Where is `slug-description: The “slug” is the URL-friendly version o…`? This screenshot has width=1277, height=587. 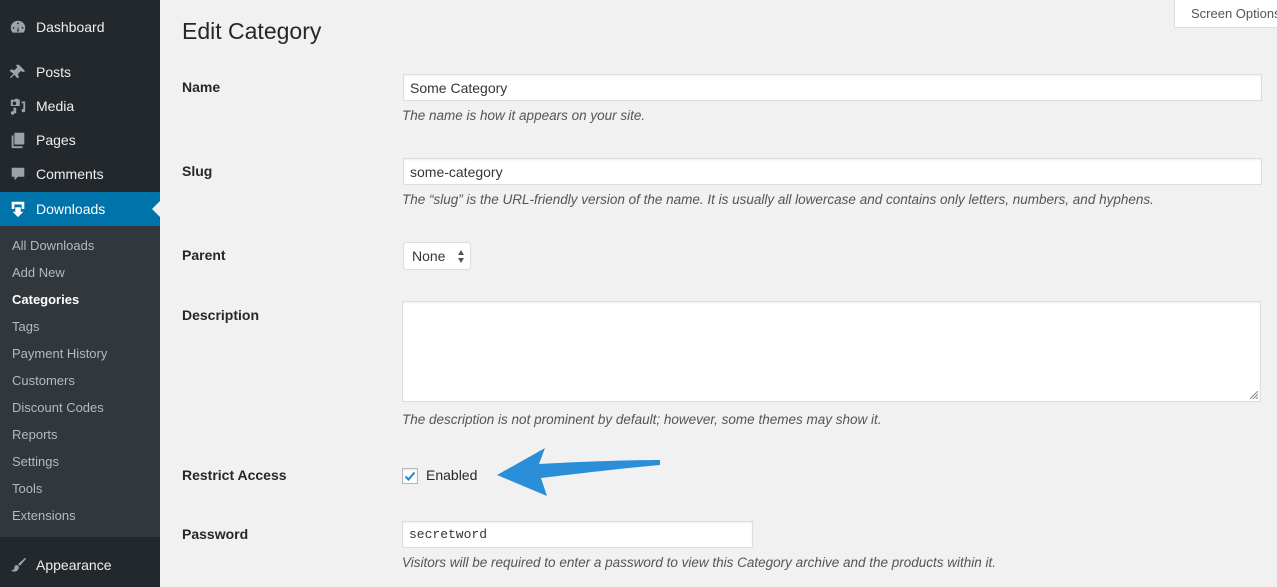
slug-description: The “slug” is the URL-friendly version o… is located at coordinates (778, 199).